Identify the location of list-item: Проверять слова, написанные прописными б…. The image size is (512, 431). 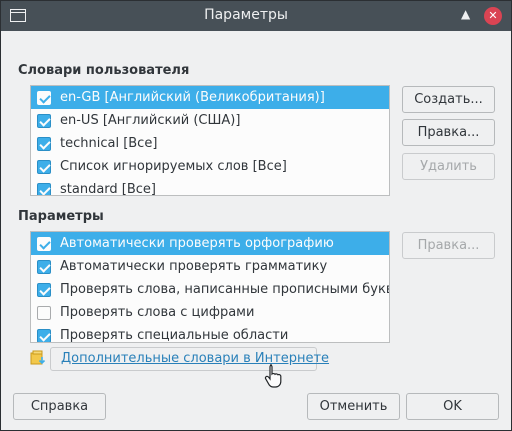
(210, 289).